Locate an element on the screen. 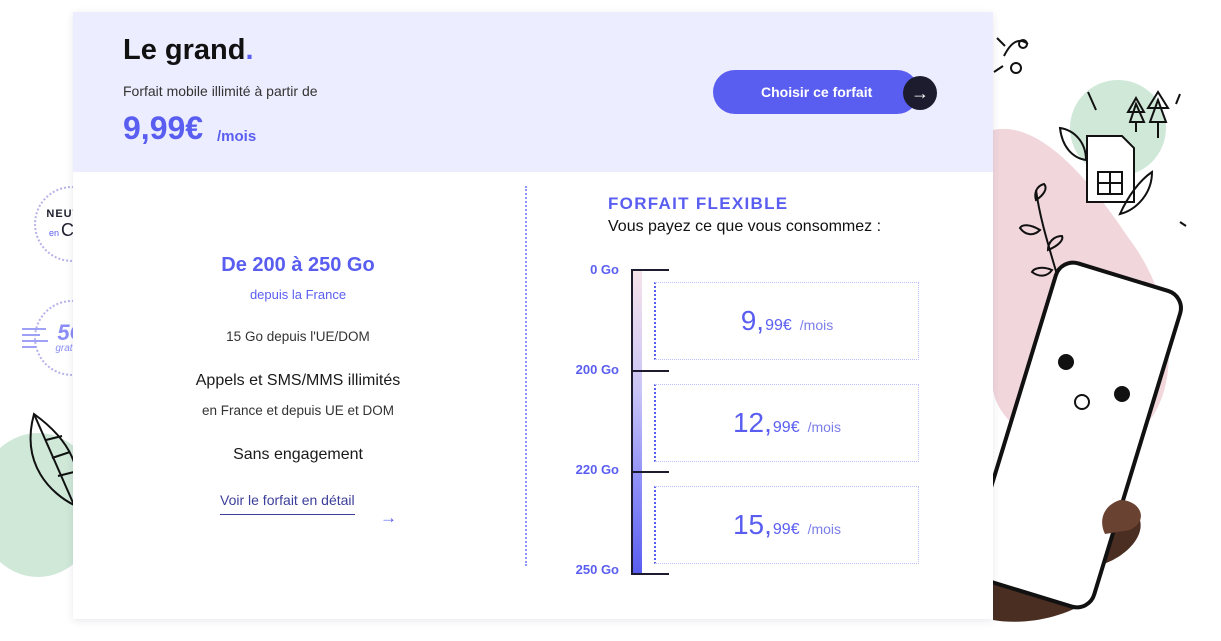 The height and width of the screenshot is (641, 1221). choose-plan-button: Choisir ce forfait is located at coordinates (816, 92).